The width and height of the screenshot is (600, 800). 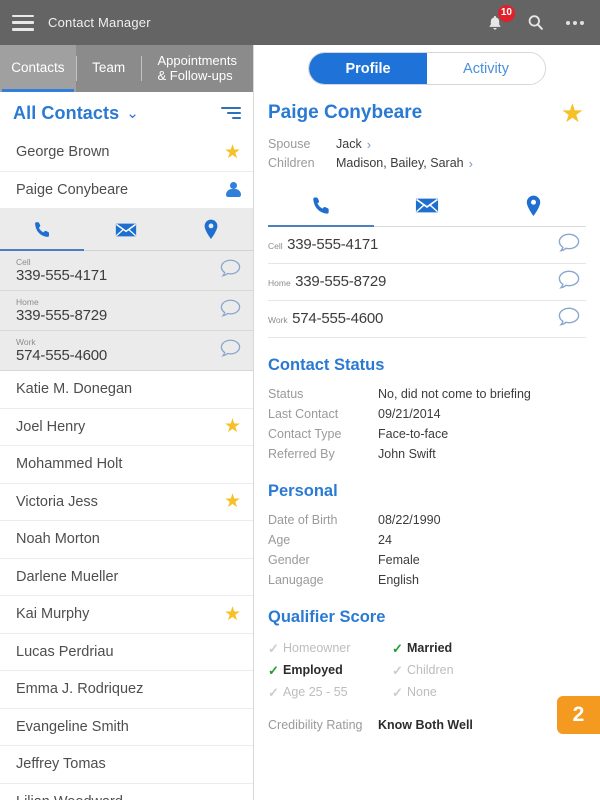 I want to click on contact-name: Lucas Perdriau, so click(x=65, y=651).